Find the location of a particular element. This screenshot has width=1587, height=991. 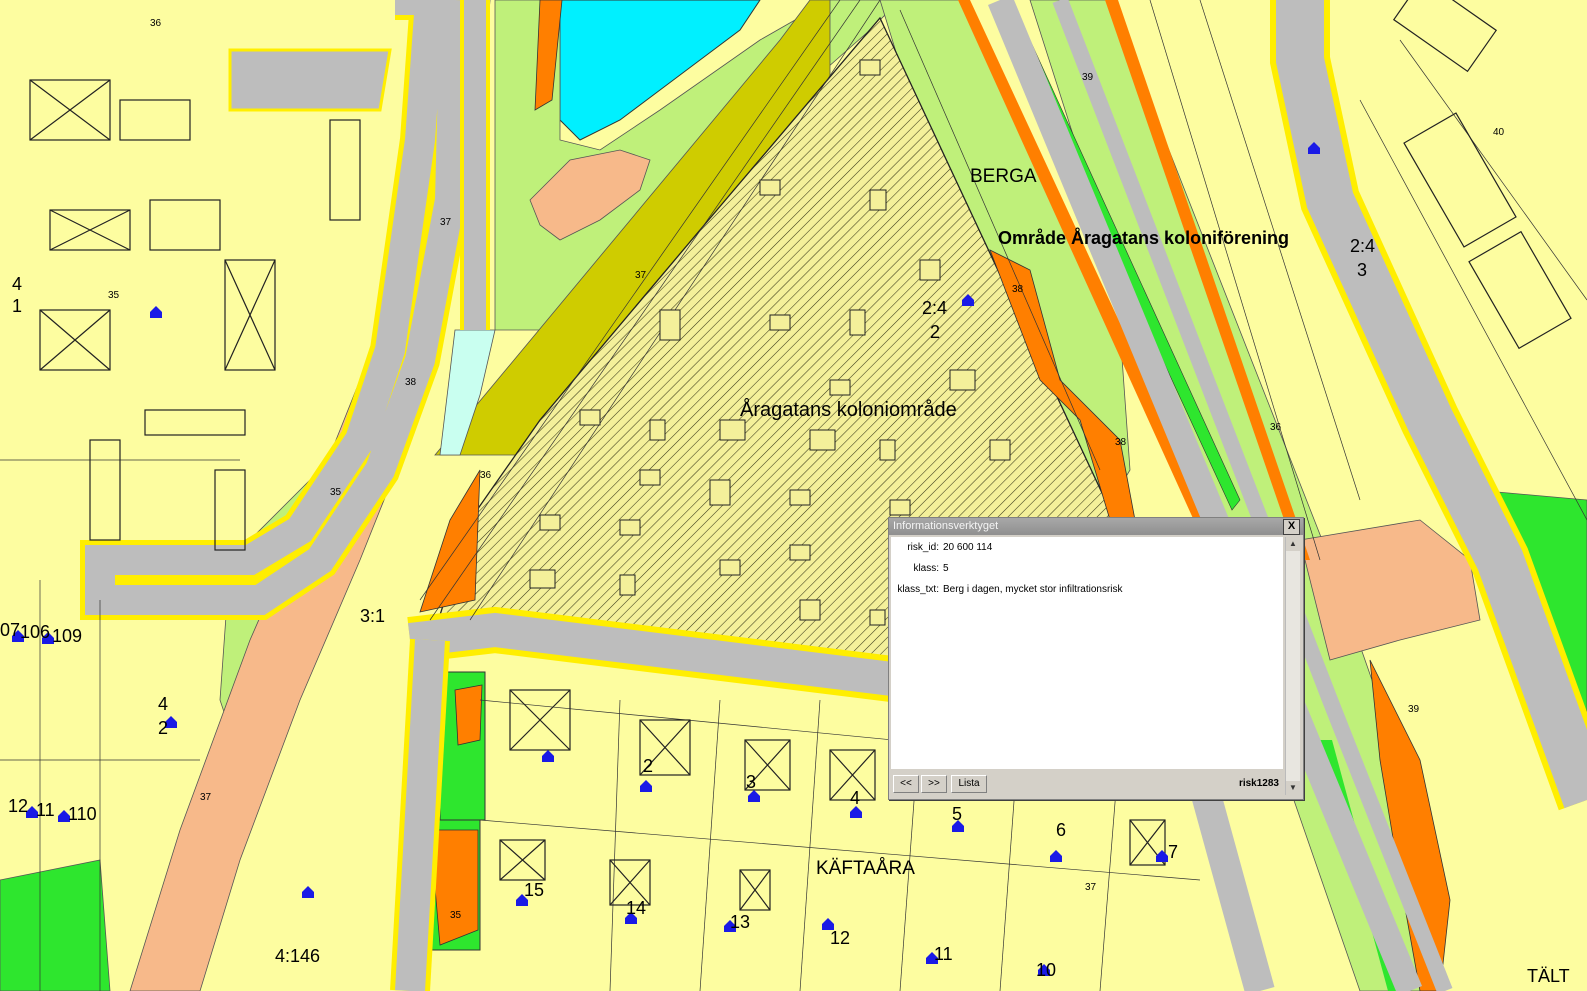

parcel-label: 5 is located at coordinates (957, 814).